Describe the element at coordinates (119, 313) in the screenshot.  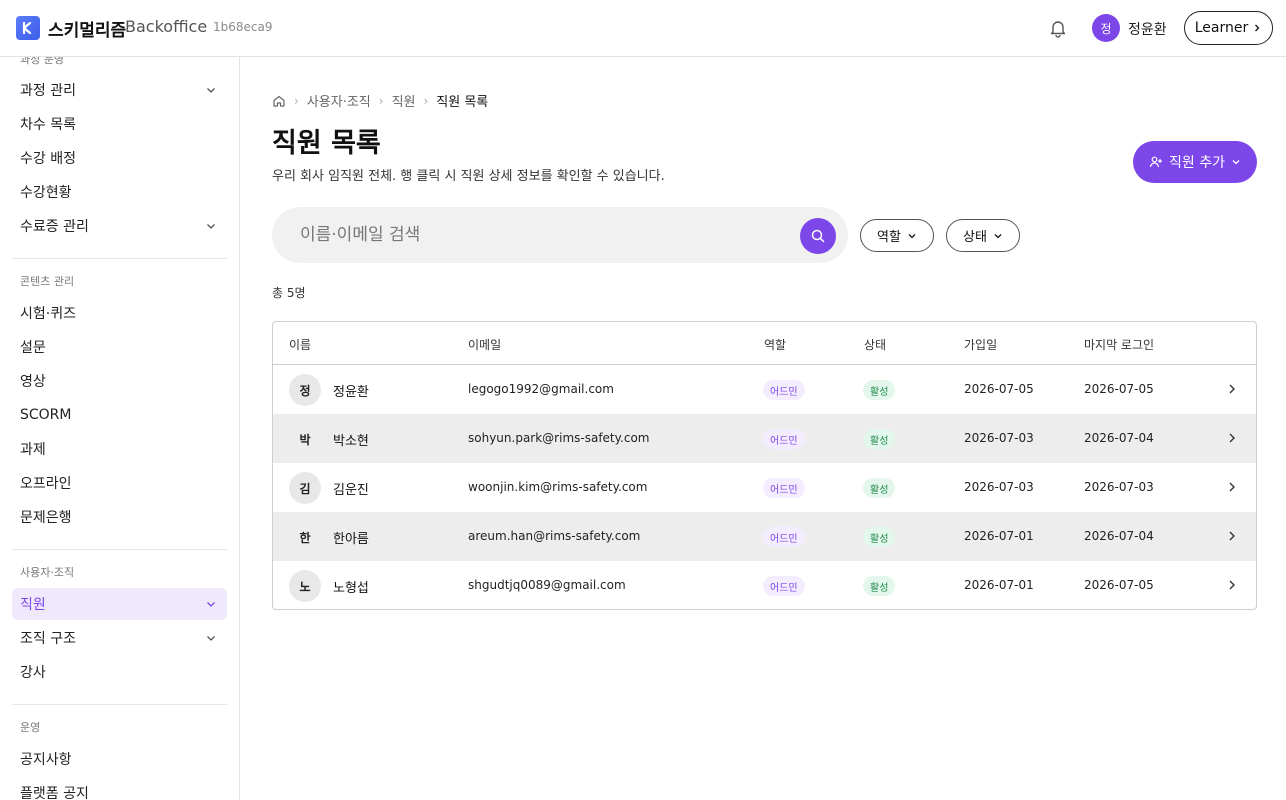
I see `sidebar-item-exams: 시험·퀴즈` at that location.